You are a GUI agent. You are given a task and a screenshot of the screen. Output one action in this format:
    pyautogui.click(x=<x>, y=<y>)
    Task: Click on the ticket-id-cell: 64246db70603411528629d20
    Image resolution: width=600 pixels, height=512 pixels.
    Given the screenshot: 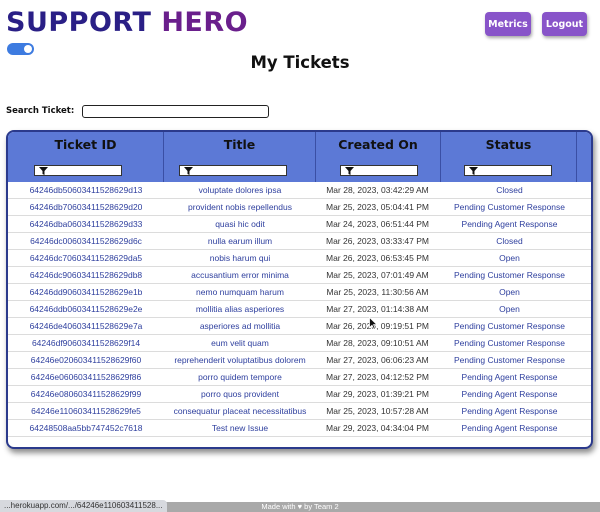 What is the action you would take?
    pyautogui.click(x=86, y=207)
    